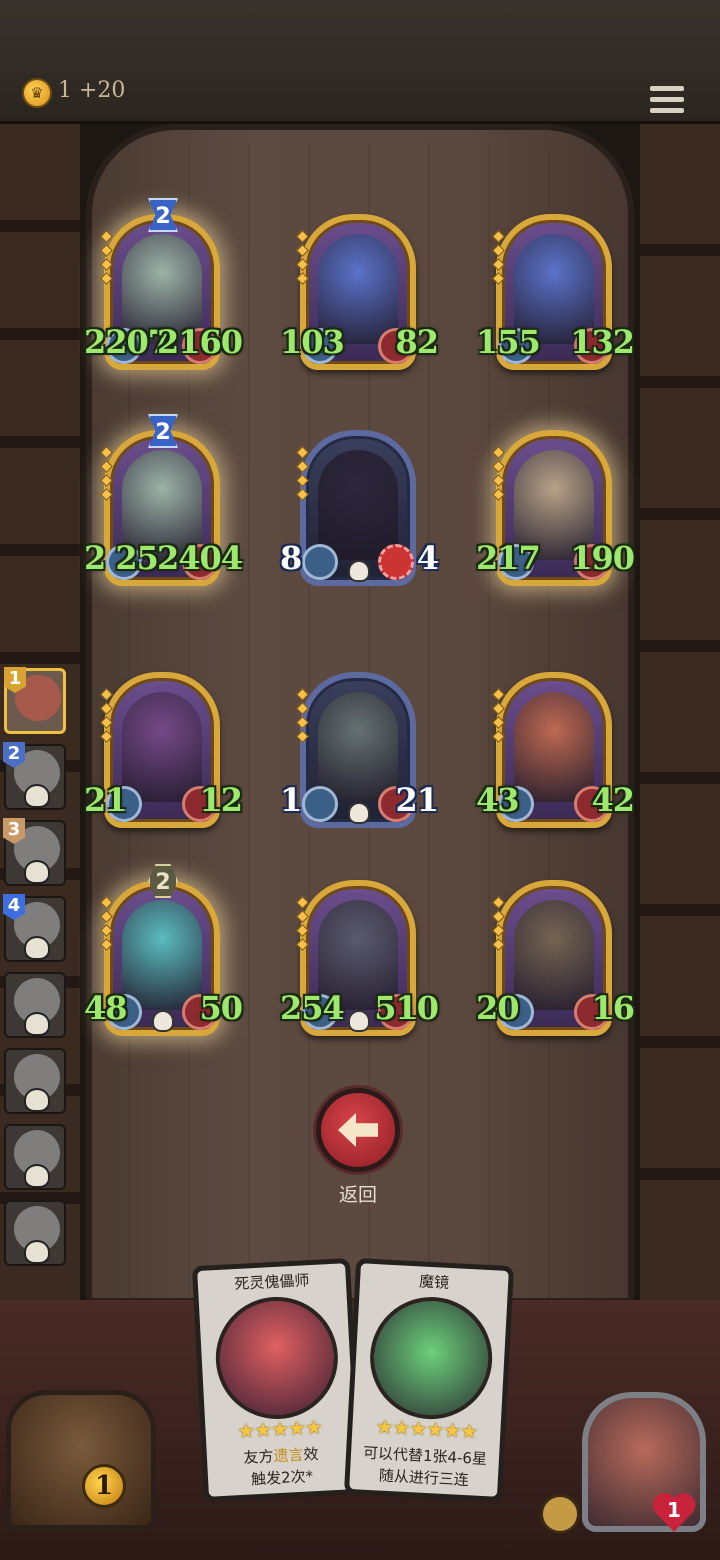  What do you see at coordinates (121, 558) in the screenshot?
I see `minion-attack: 2 25` at bounding box center [121, 558].